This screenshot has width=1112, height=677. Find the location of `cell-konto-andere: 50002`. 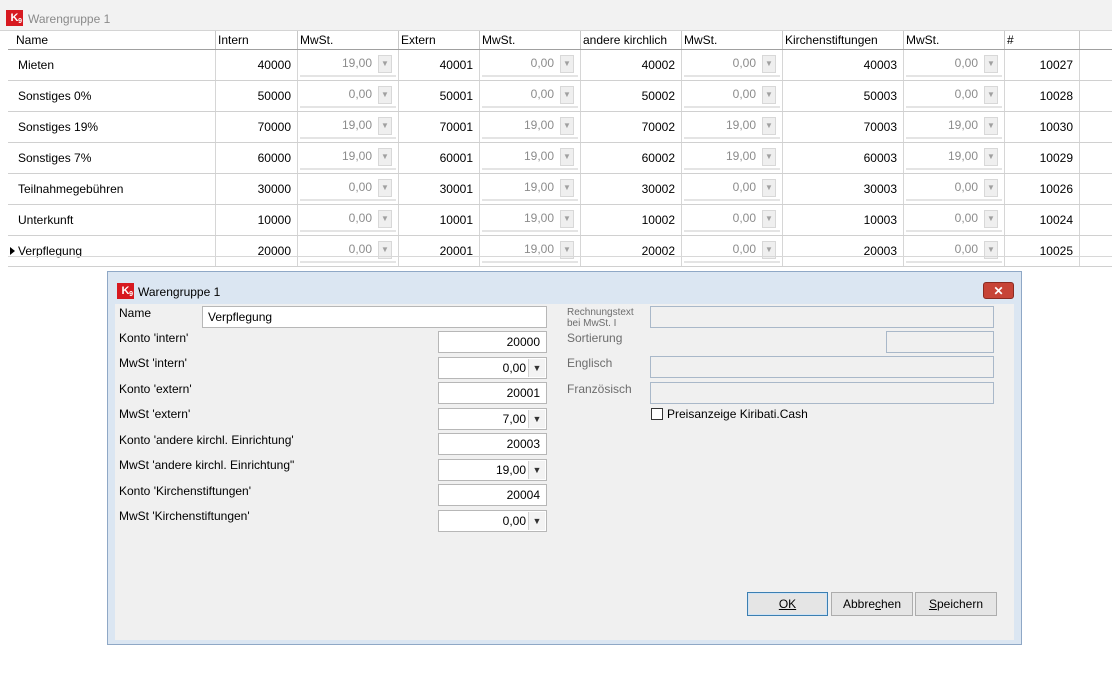

cell-konto-andere: 50002 is located at coordinates (631, 96).